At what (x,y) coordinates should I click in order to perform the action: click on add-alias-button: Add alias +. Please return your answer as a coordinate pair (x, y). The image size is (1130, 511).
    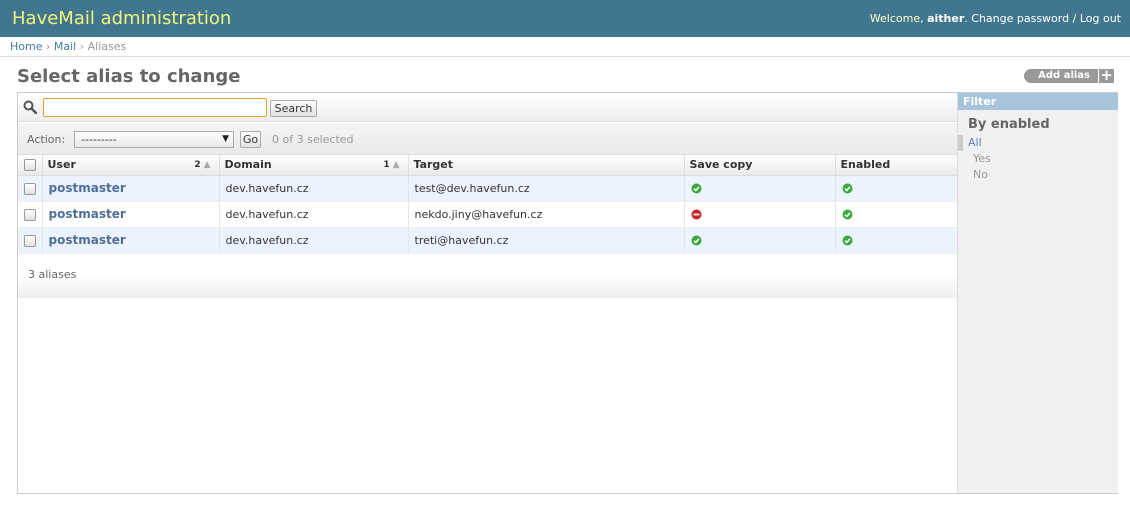
    Looking at the image, I should click on (1069, 75).